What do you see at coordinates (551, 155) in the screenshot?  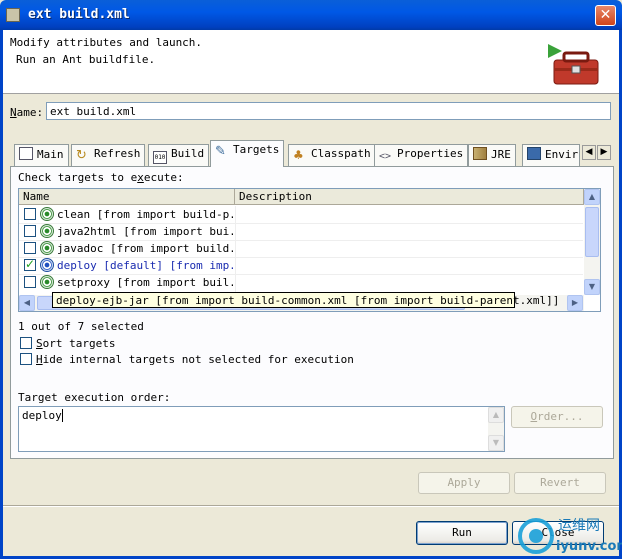 I see `tab-environment: Envir` at bounding box center [551, 155].